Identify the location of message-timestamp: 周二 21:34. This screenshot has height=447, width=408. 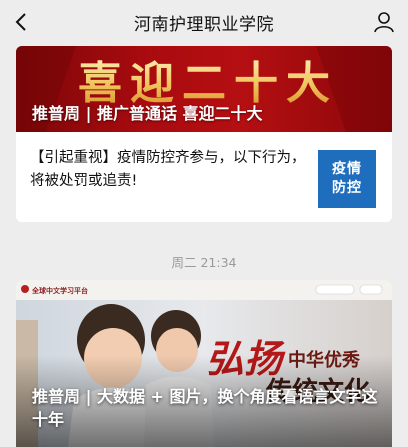
(204, 262).